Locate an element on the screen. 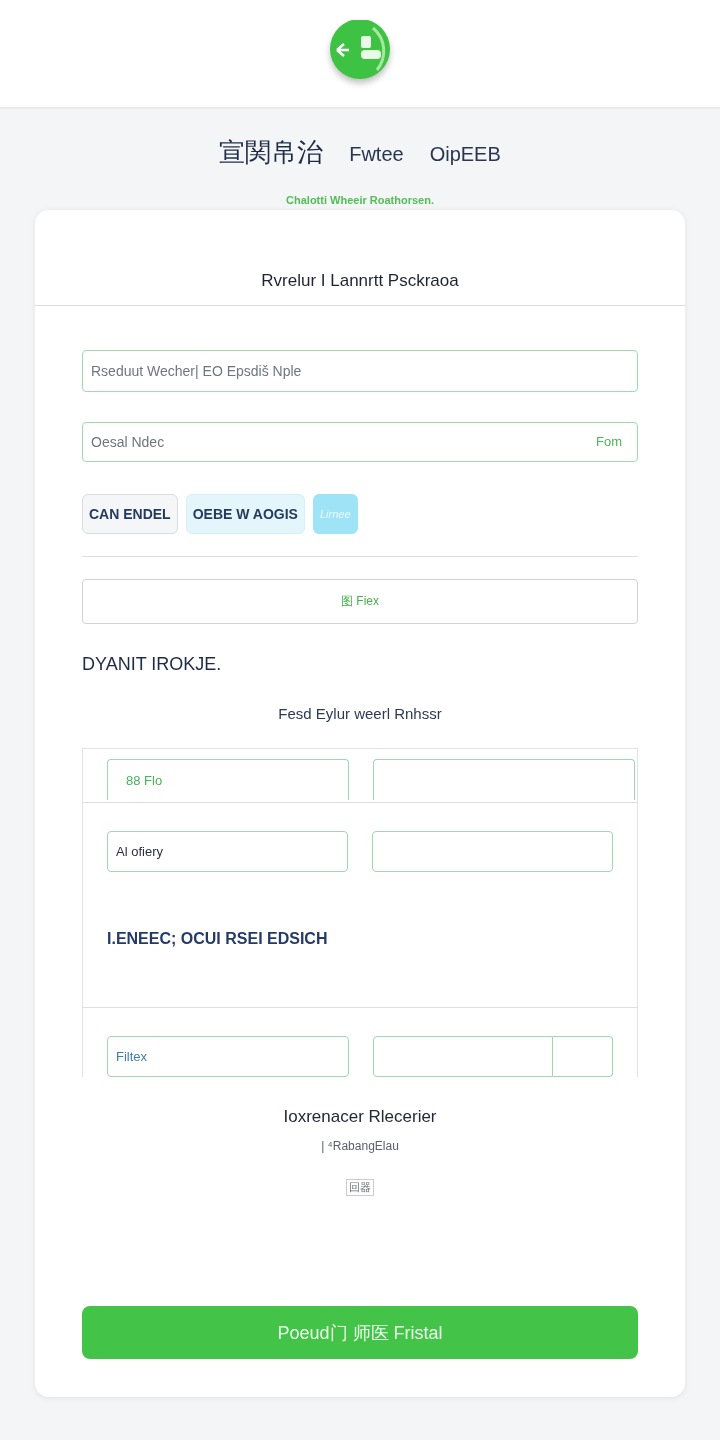  chip-button: OEBE W AOGIS is located at coordinates (245, 514).